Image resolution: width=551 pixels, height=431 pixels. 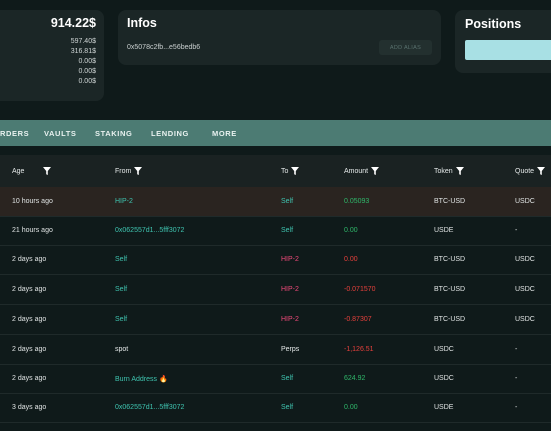 I want to click on nav-item-more: MORE, so click(x=224, y=133).